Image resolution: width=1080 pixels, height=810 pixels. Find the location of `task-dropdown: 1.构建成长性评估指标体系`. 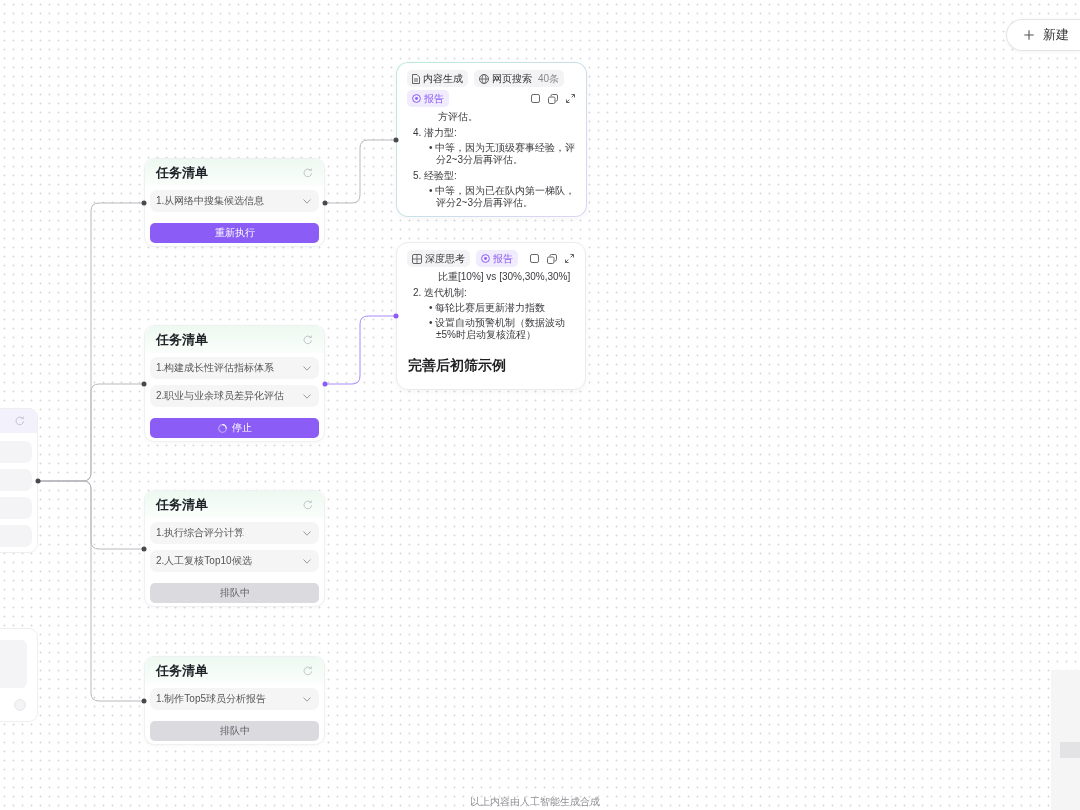

task-dropdown: 1.构建成长性评估指标体系 is located at coordinates (234, 368).